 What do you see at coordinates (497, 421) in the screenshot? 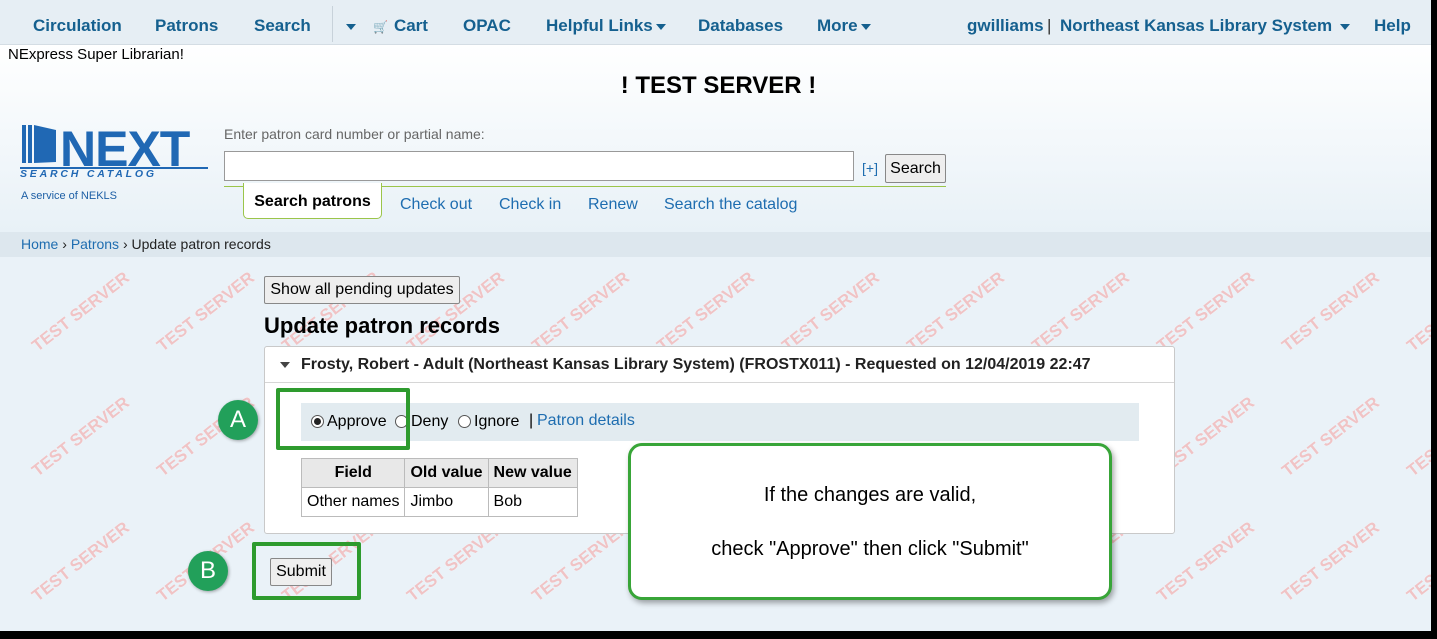
I see `radio-ignore-label: Ignore` at bounding box center [497, 421].